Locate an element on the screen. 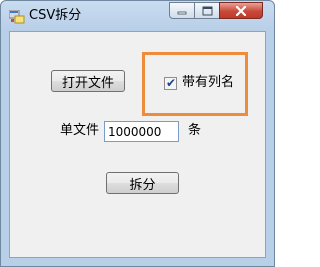  app-icon is located at coordinates (16, 16).